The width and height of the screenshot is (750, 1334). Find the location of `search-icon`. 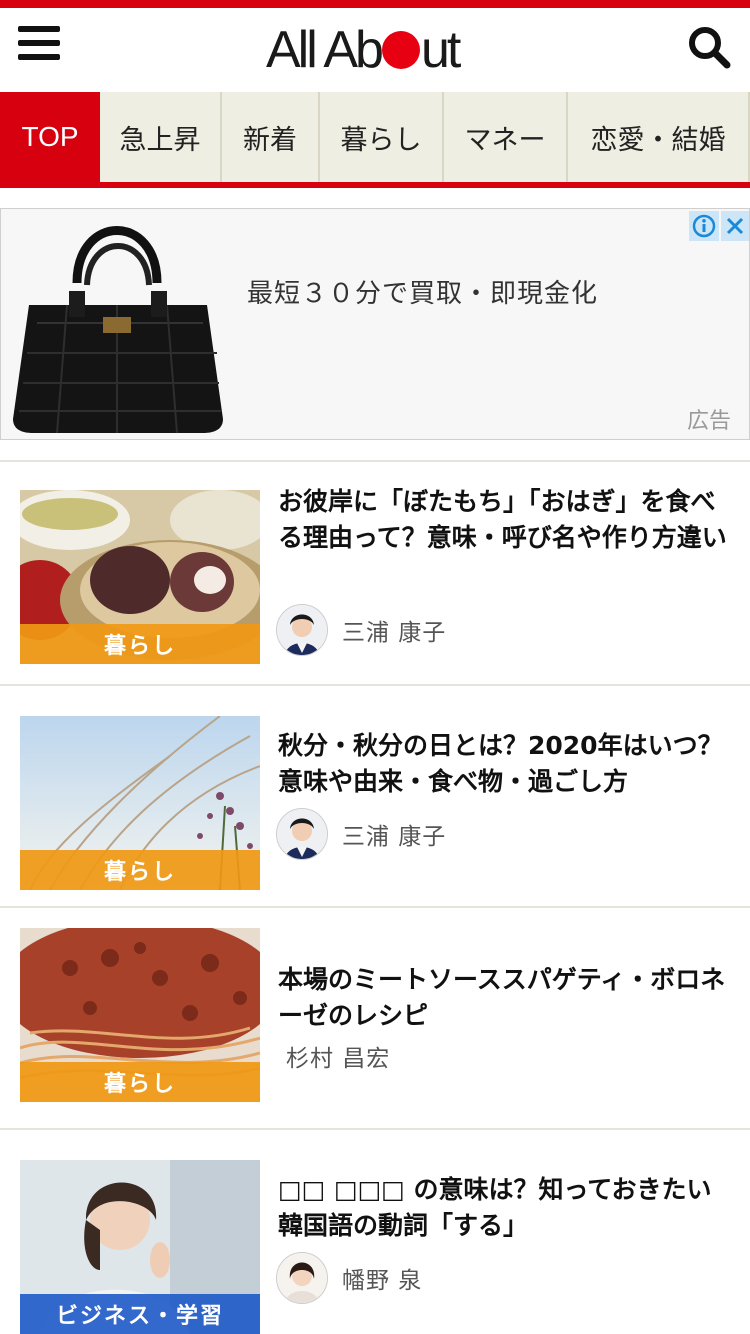

search-icon is located at coordinates (709, 47).